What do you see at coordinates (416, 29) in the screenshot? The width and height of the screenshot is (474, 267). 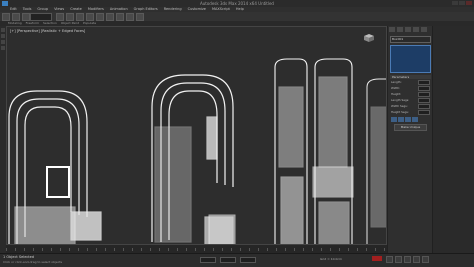 I see `motion-tab-icon` at bounding box center [416, 29].